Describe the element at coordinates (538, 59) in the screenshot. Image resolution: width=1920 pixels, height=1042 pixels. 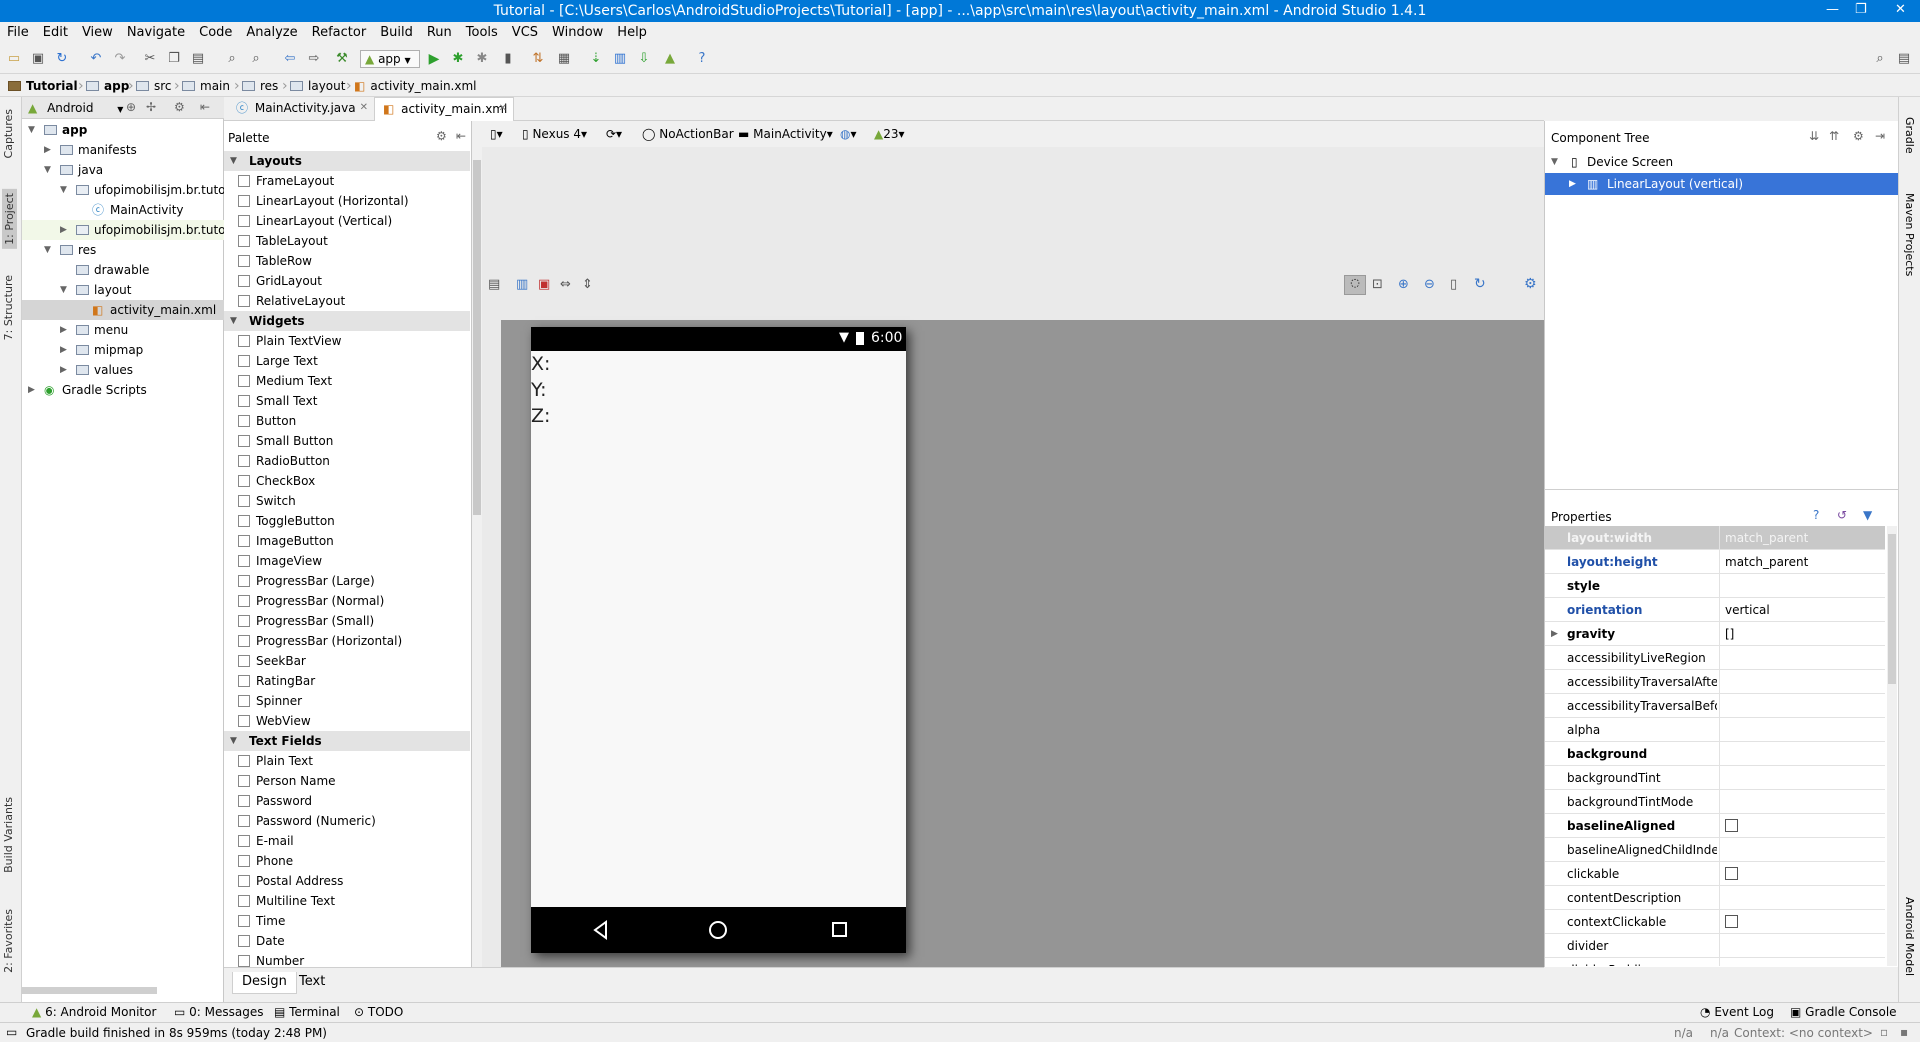
I see `gradle-sync-icon: ⇅` at that location.